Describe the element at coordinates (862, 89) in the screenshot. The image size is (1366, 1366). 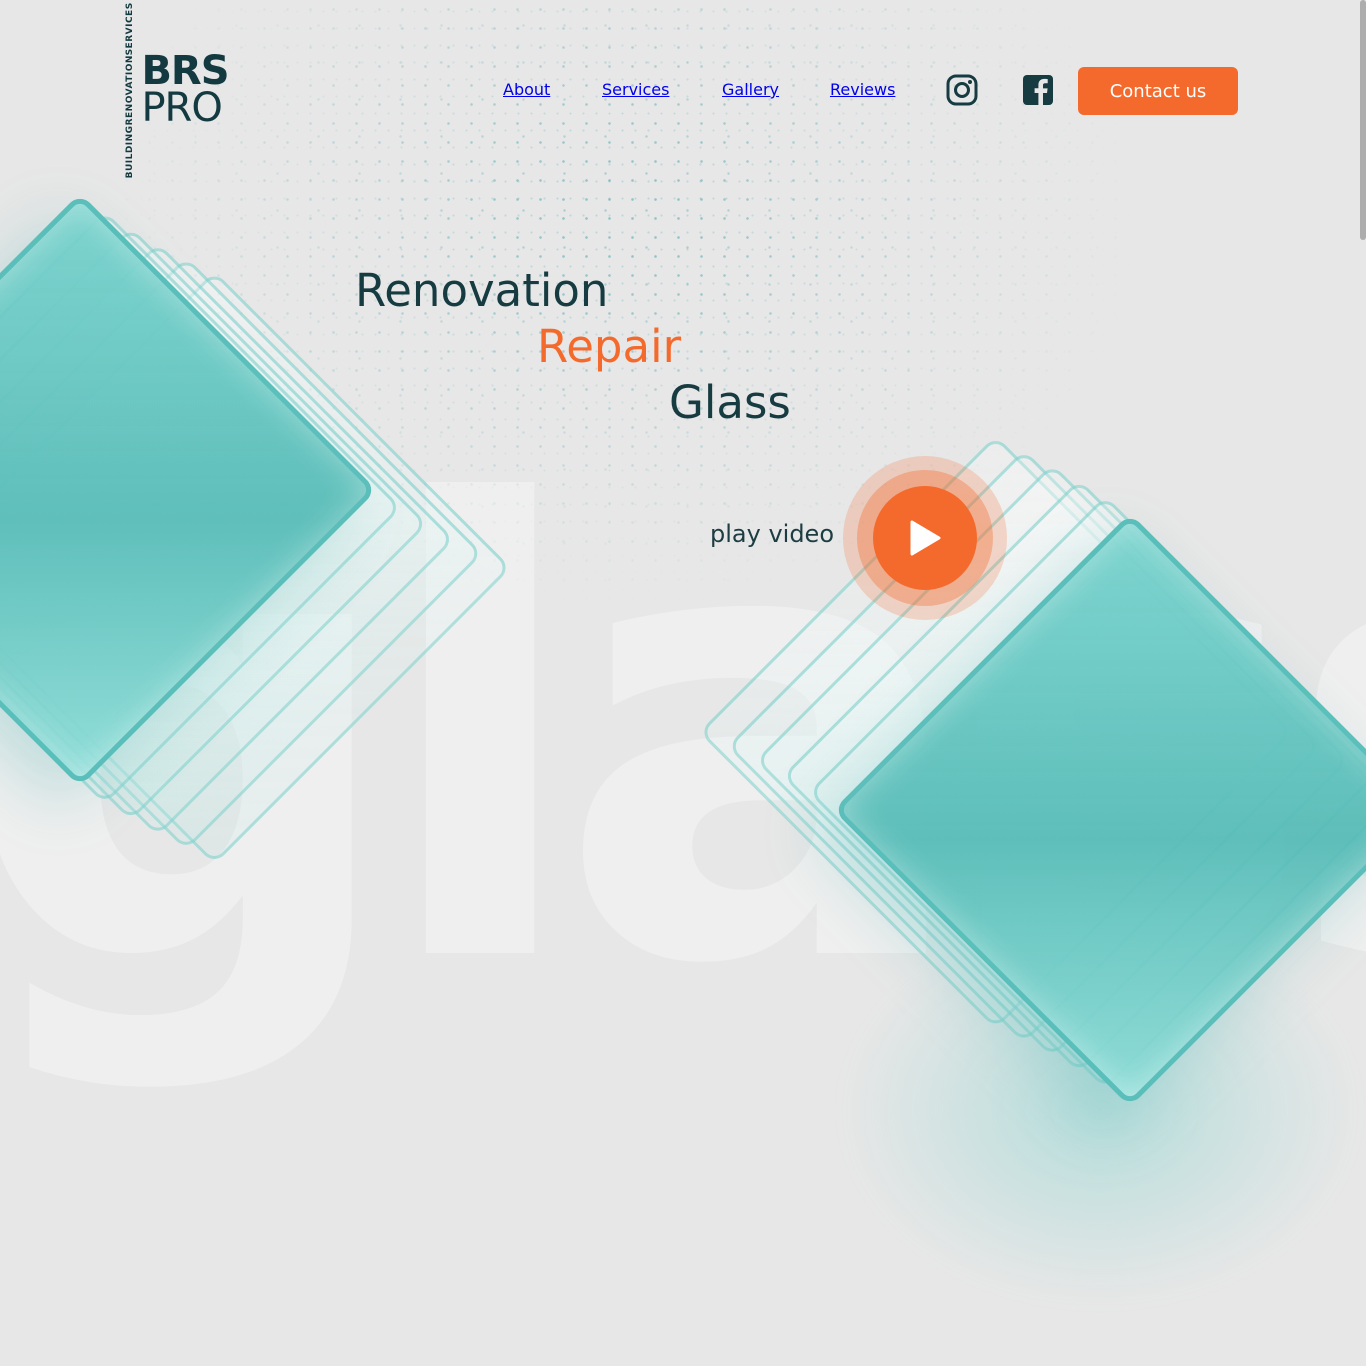
I see `nav-link-reviews: Reviews` at that location.